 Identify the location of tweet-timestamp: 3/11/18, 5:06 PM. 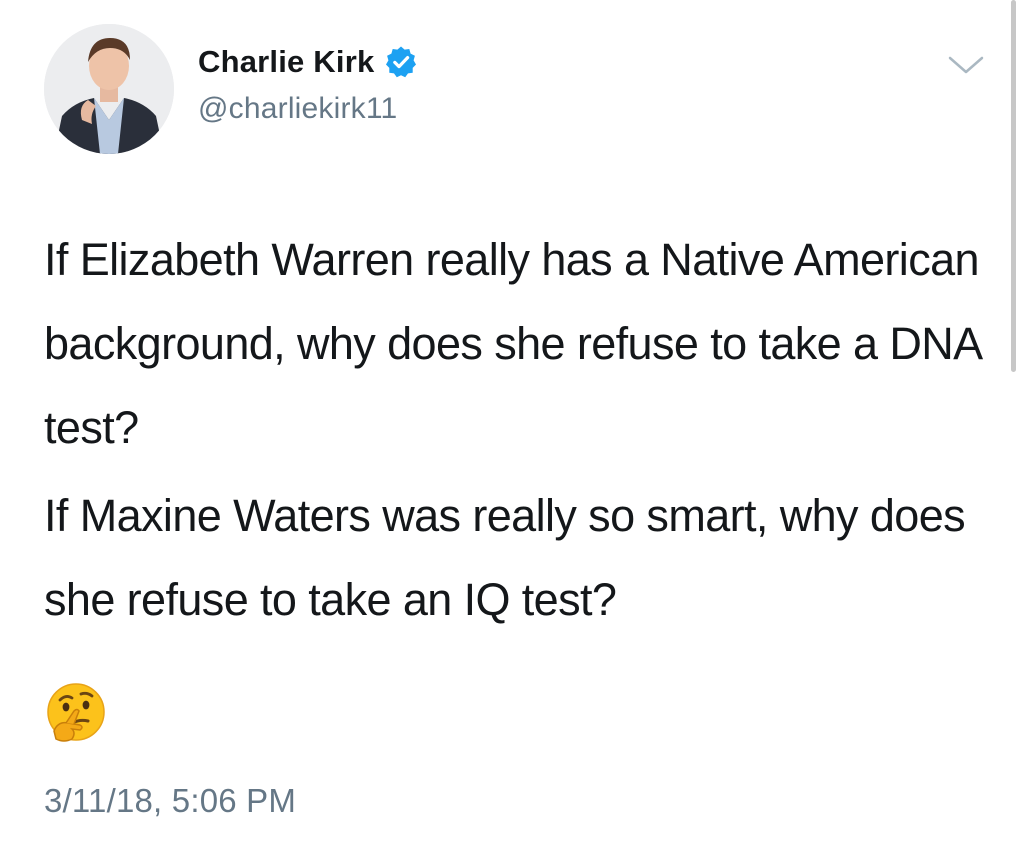
(170, 801).